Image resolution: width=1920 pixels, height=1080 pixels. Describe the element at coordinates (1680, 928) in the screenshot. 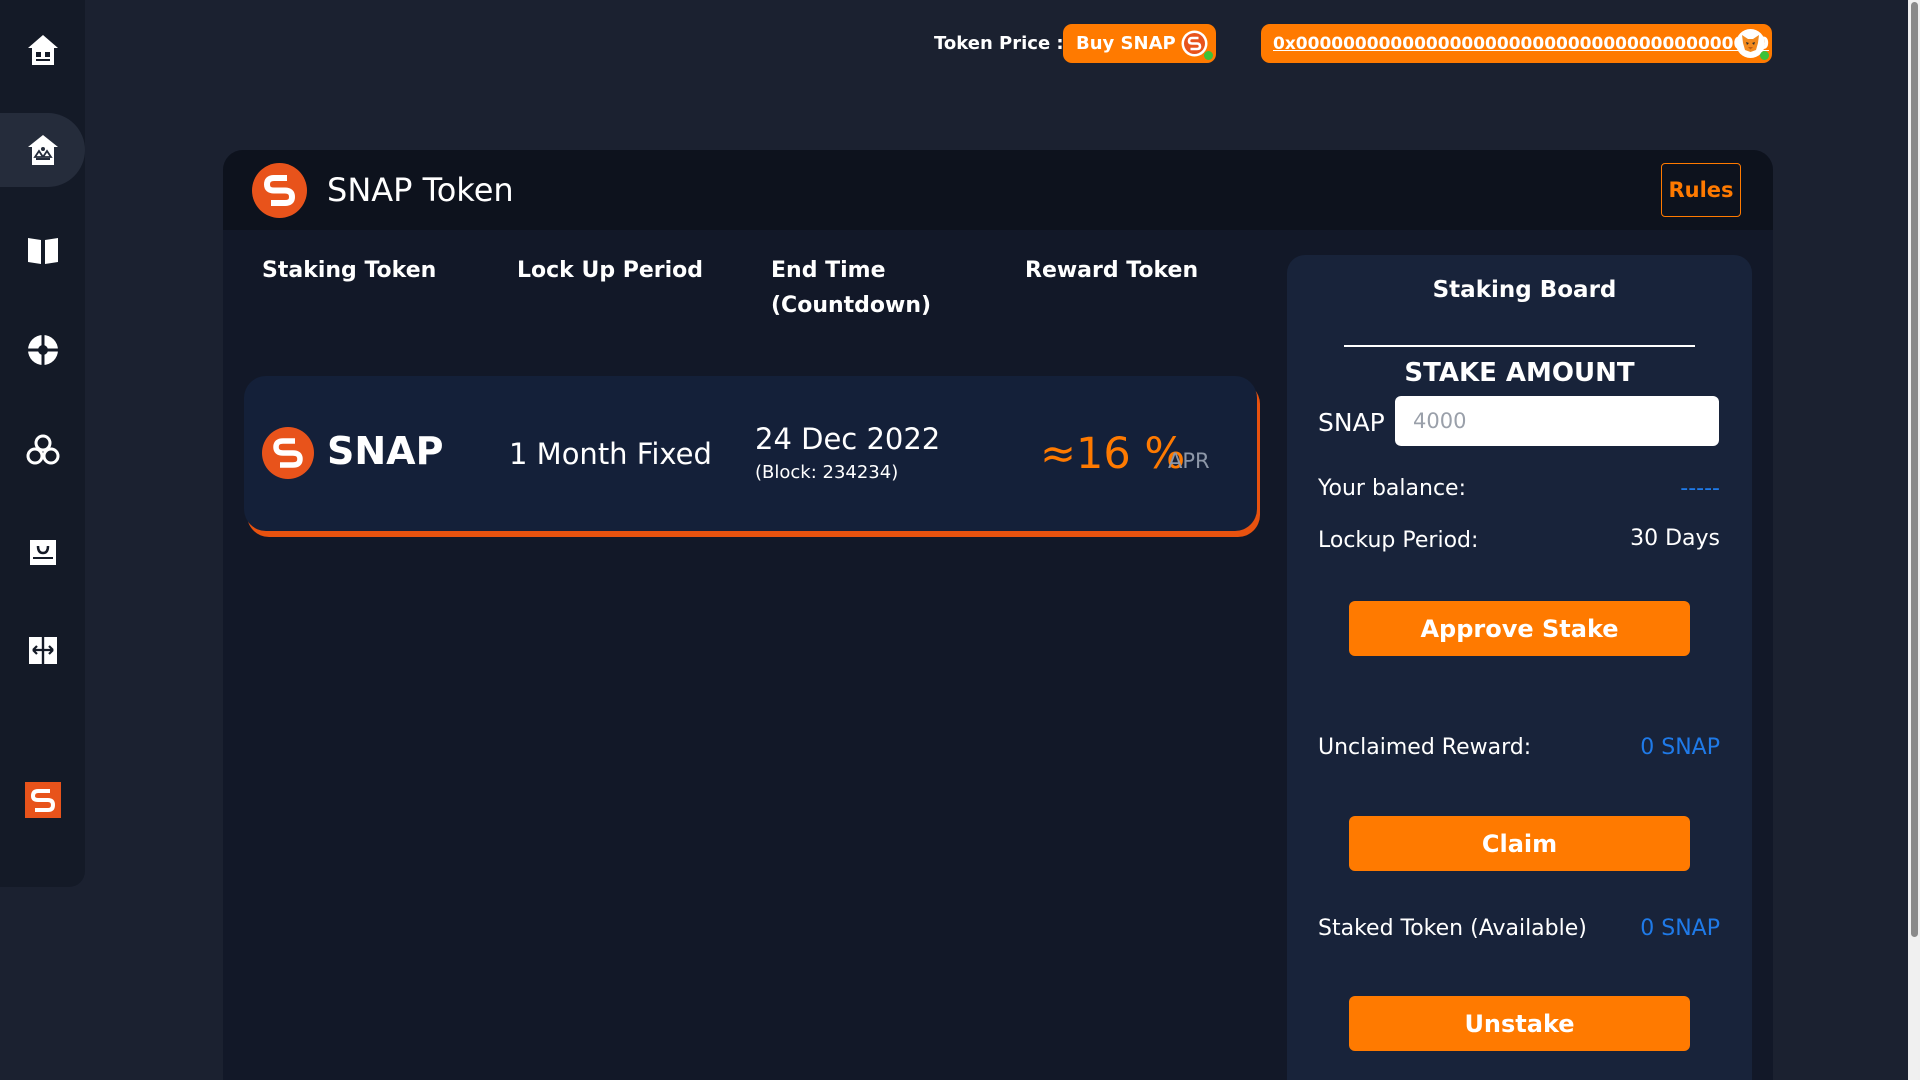

I see `staked-token-value: 0 SNAP` at that location.